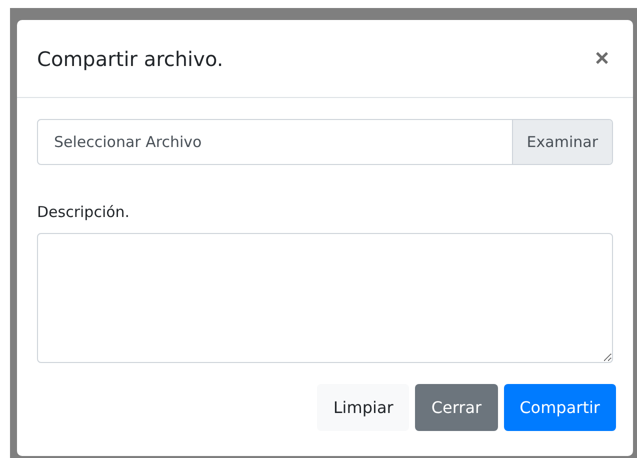  I want to click on browse-button: Examinar, so click(562, 142).